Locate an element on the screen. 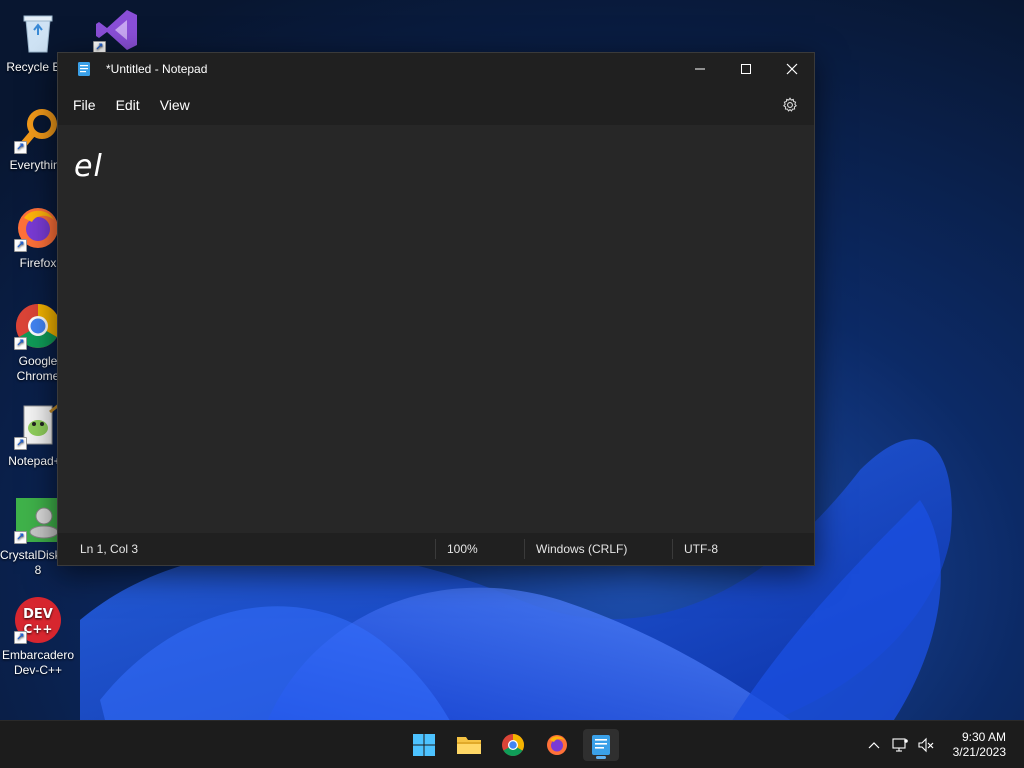 This screenshot has height=768, width=1024. file-explorer-icon is located at coordinates (469, 745).